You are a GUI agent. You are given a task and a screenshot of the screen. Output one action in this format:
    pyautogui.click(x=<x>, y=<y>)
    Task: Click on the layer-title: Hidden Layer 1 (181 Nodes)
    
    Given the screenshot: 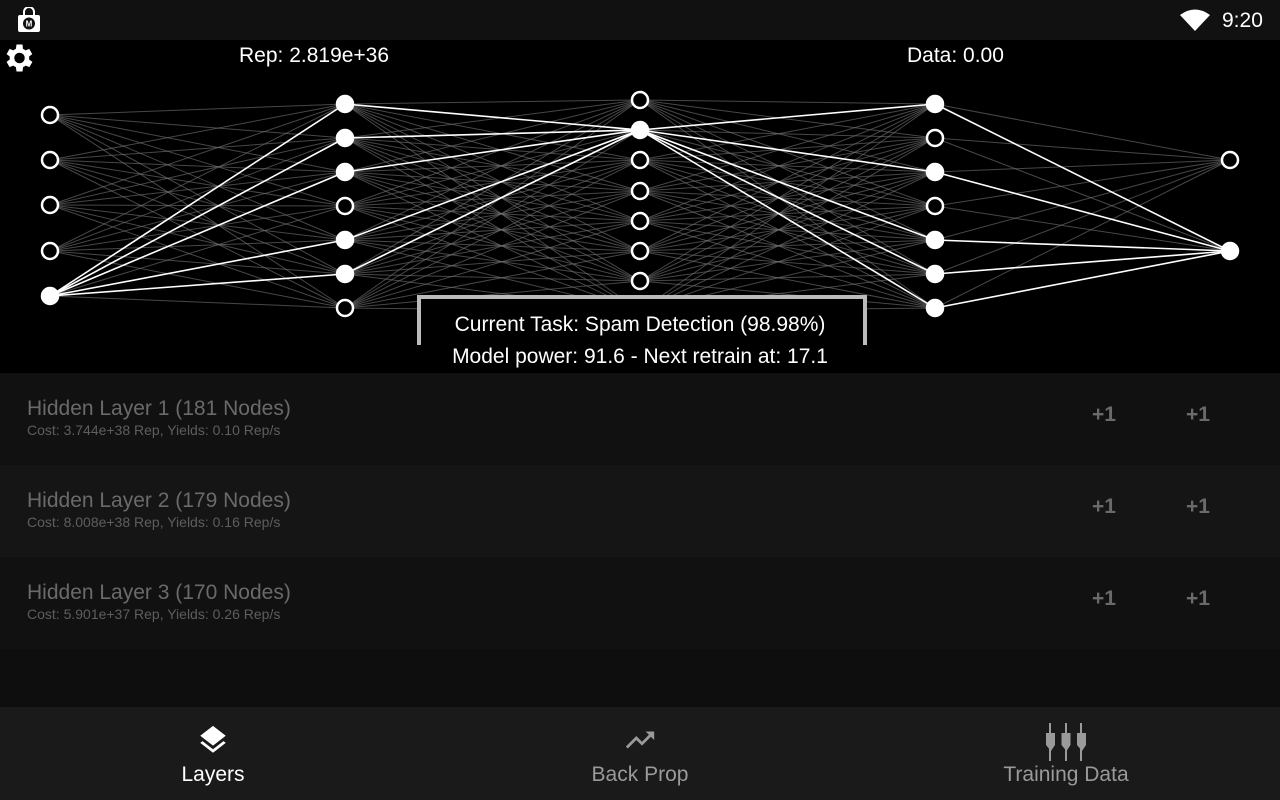 What is the action you would take?
    pyautogui.click(x=159, y=408)
    